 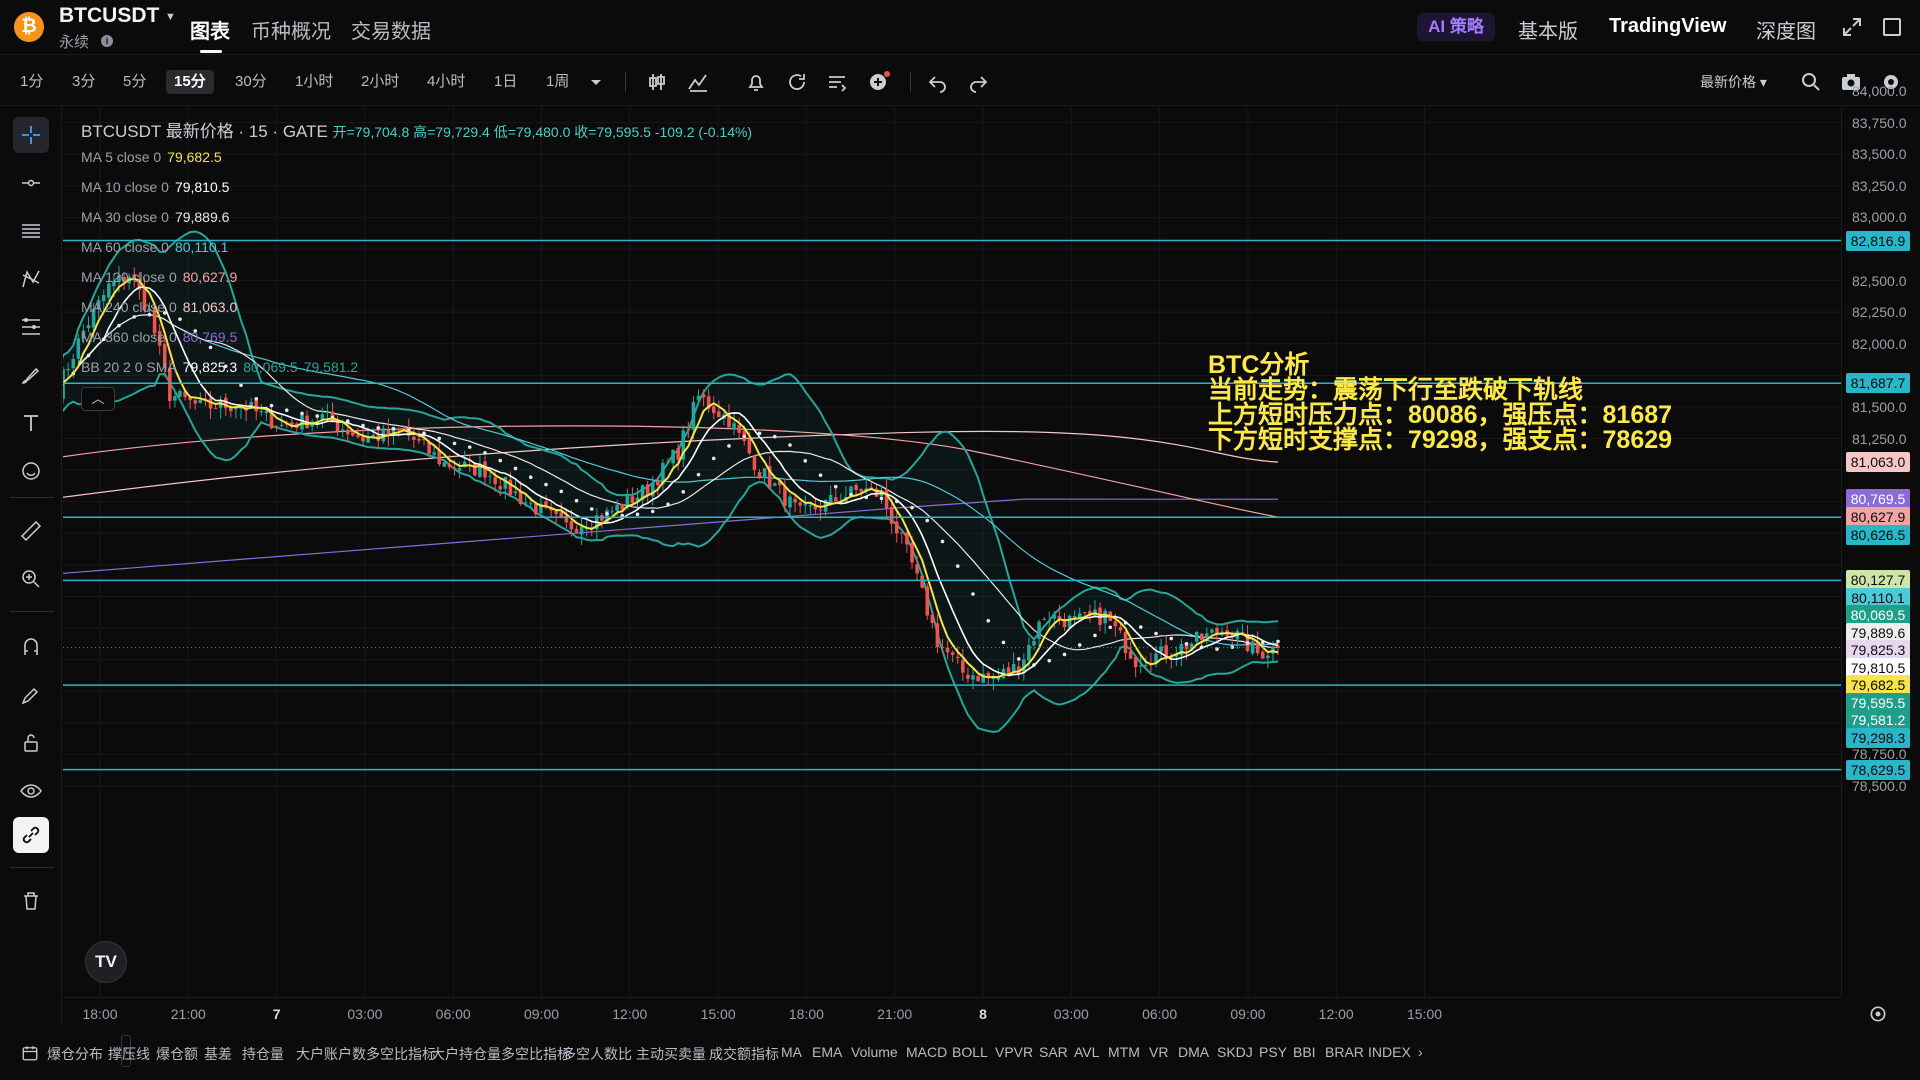 What do you see at coordinates (1344, 1052) in the screenshot?
I see `indicator-item: BRAR` at bounding box center [1344, 1052].